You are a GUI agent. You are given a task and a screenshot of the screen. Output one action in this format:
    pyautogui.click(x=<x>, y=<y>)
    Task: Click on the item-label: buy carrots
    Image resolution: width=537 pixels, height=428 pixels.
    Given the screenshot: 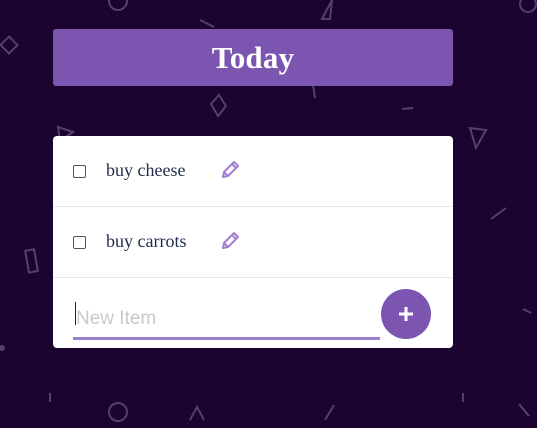 What is the action you would take?
    pyautogui.click(x=146, y=241)
    